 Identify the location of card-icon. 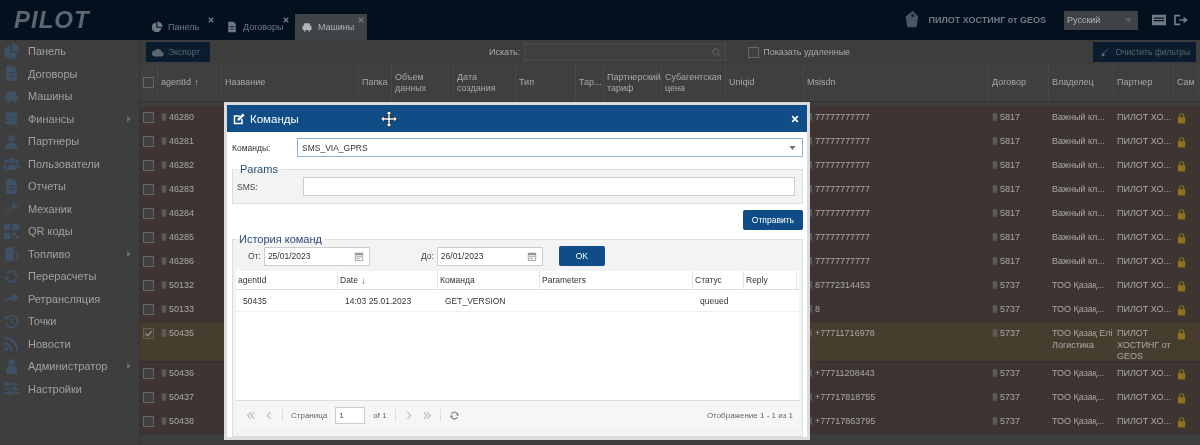
(1159, 20).